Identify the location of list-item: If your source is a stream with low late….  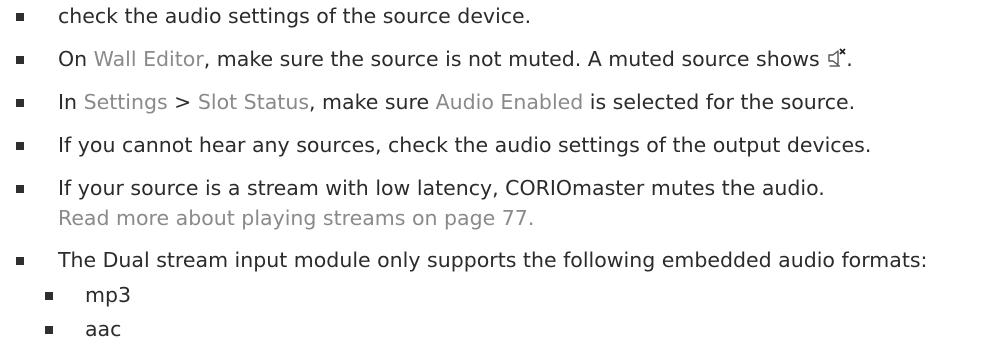
(420, 188).